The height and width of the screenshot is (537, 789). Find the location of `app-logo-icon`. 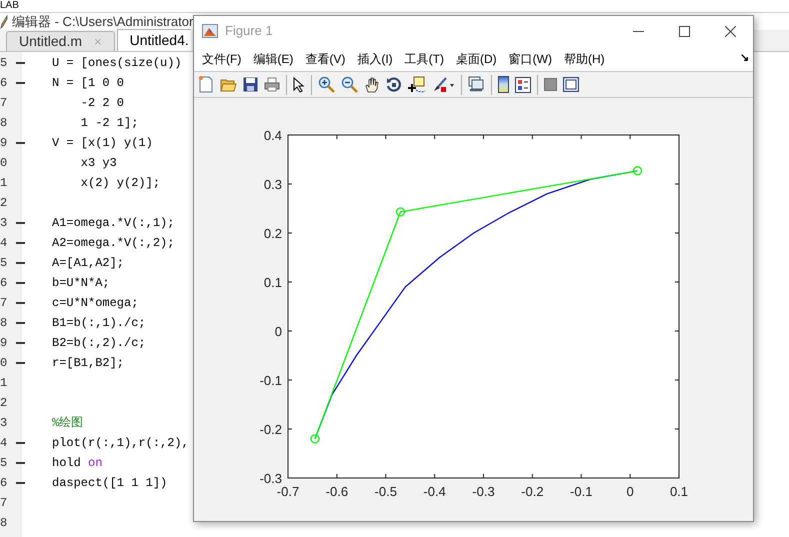

app-logo-icon is located at coordinates (210, 31).